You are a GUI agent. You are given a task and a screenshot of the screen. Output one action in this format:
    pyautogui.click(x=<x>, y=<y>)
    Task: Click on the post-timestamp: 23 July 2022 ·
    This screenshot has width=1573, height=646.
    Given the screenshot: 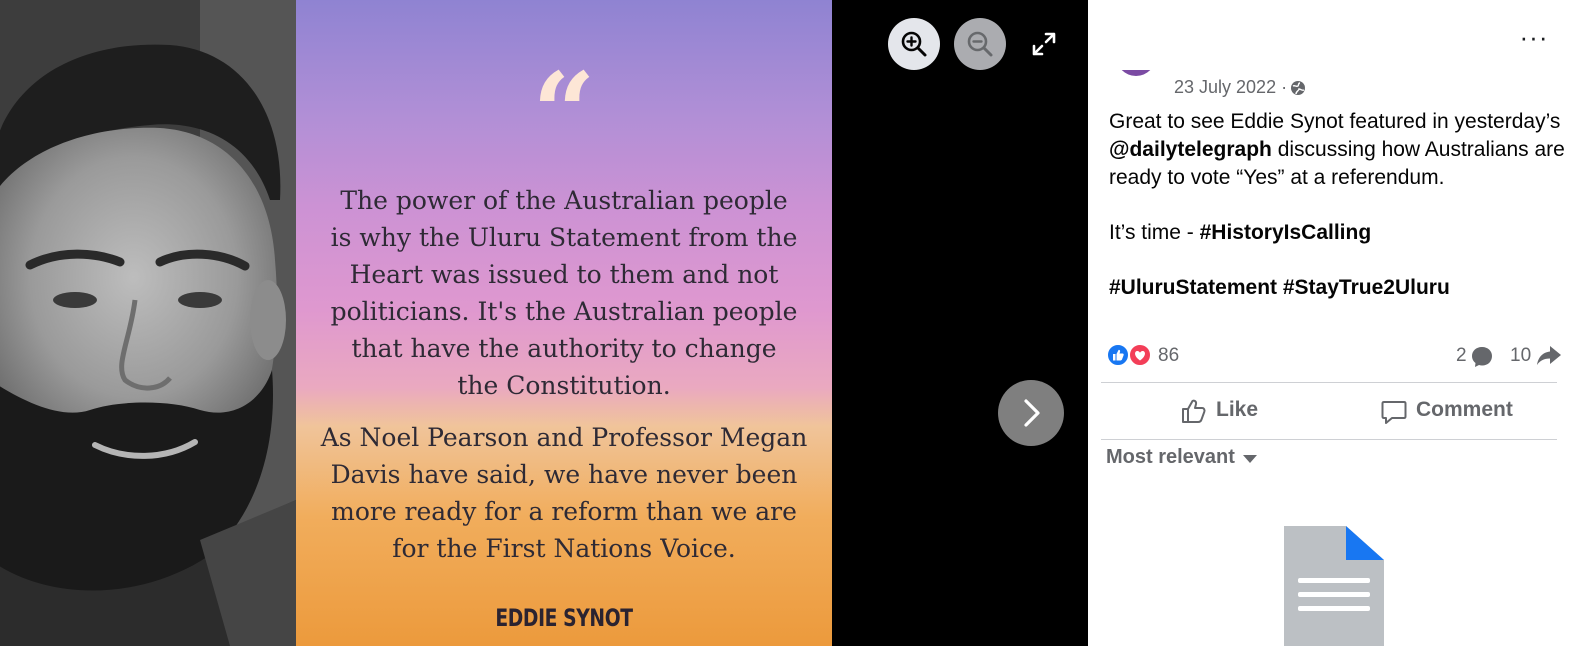 What is the action you would take?
    pyautogui.click(x=1230, y=87)
    